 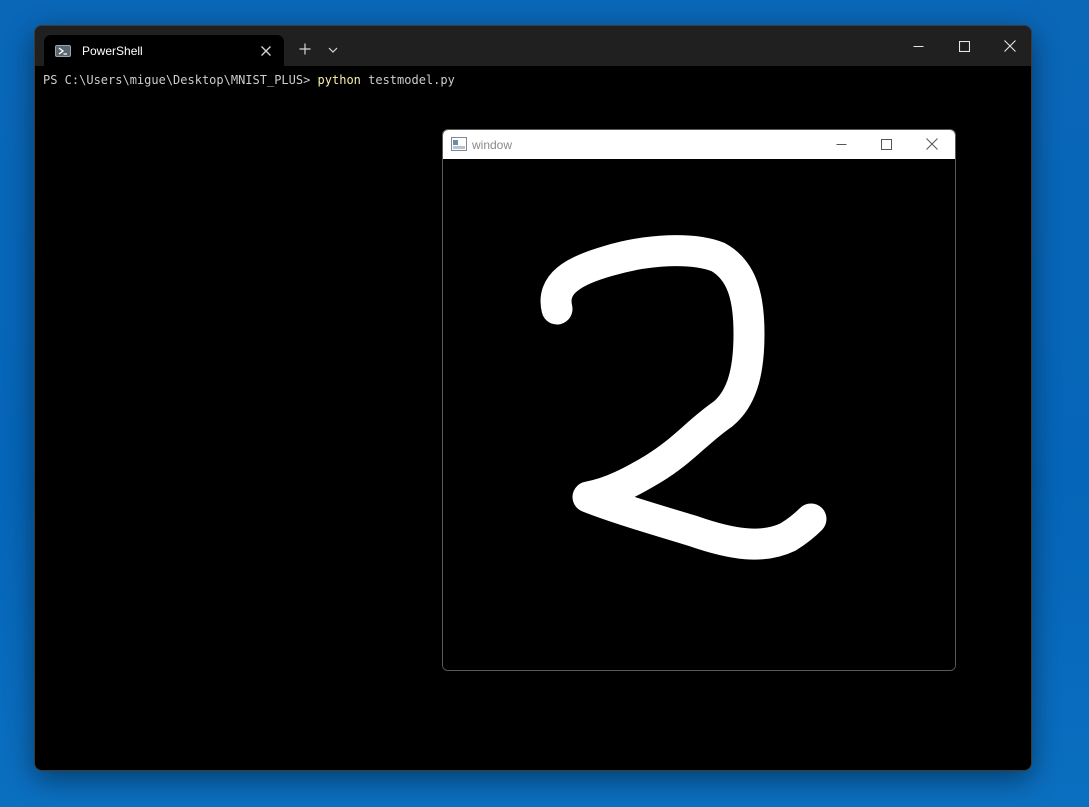 What do you see at coordinates (533, 46) in the screenshot?
I see `terminal-titlebar: PowerShell` at bounding box center [533, 46].